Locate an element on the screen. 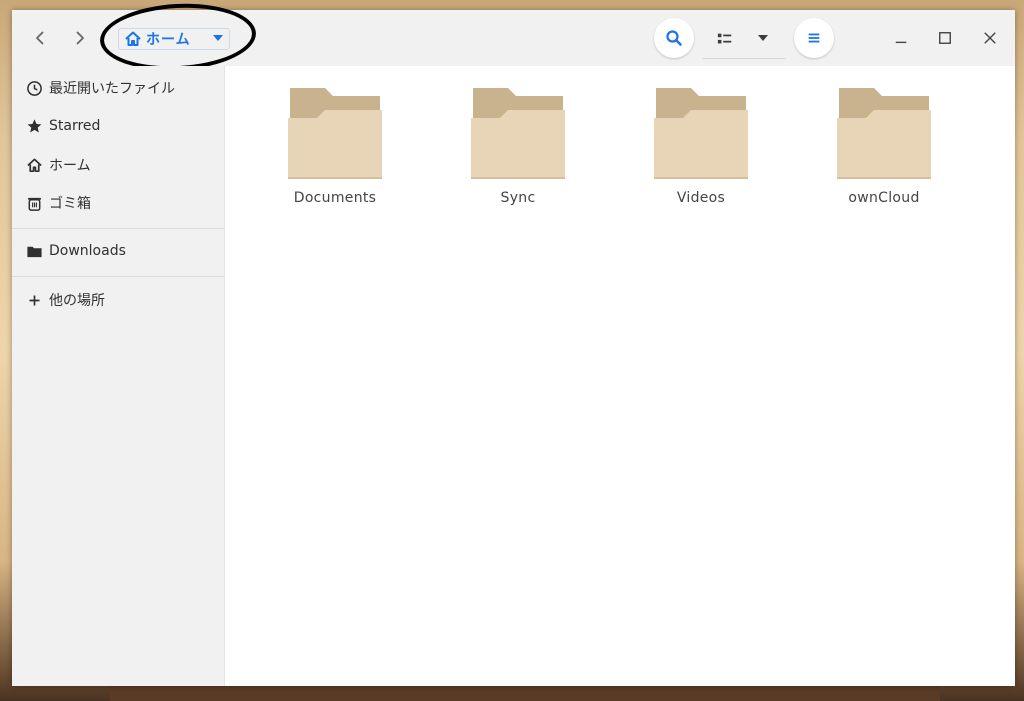 The height and width of the screenshot is (701, 1024). main-menu-button is located at coordinates (814, 38).